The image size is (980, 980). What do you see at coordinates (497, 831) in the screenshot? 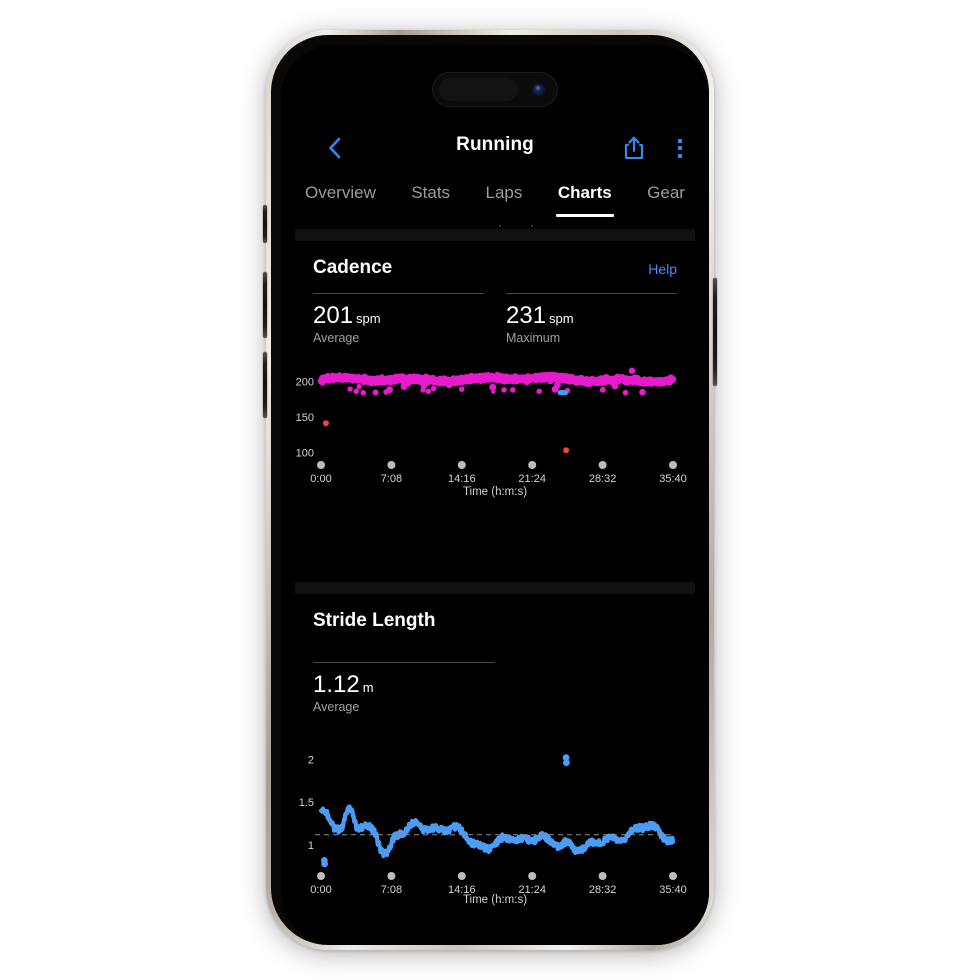
I see `stride-length-trace` at bounding box center [497, 831].